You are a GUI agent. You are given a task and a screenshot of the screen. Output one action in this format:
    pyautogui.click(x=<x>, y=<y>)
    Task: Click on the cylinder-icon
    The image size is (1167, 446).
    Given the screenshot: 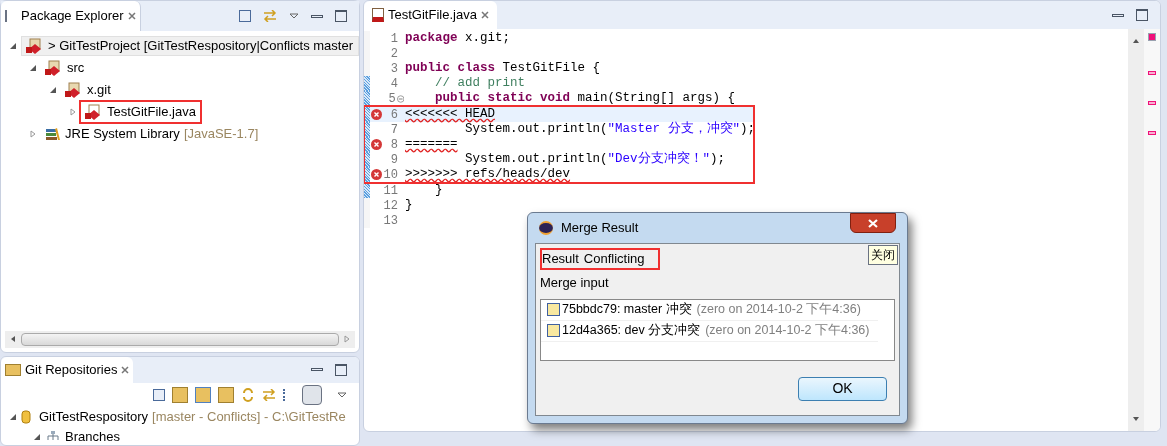 What is the action you would take?
    pyautogui.click(x=26, y=416)
    